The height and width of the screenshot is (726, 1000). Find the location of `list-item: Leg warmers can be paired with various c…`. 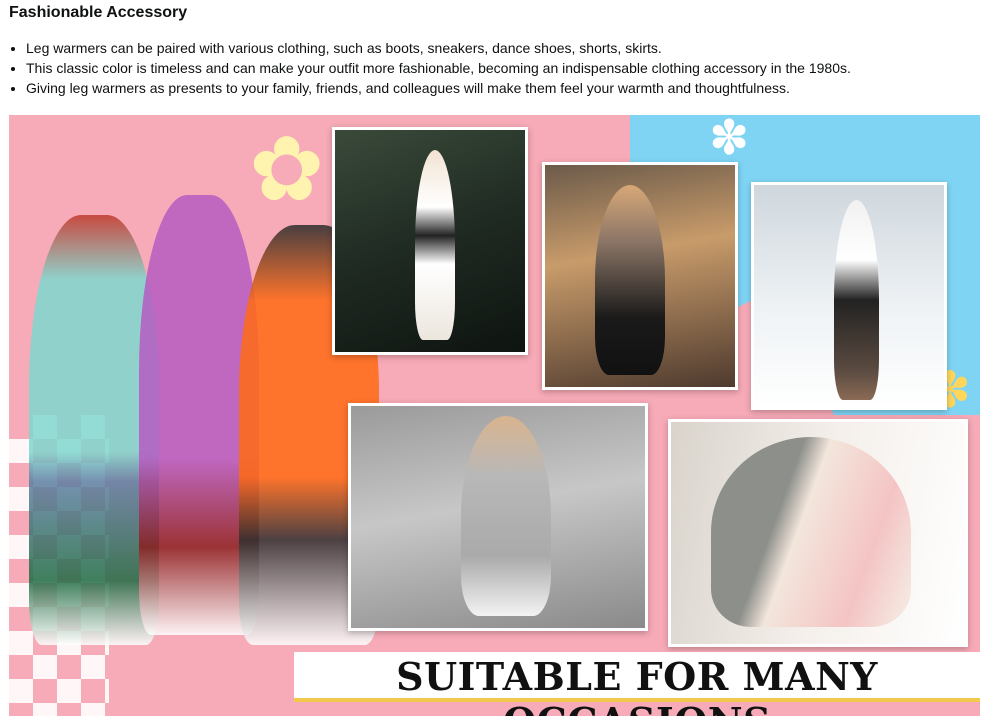

list-item: Leg warmers can be paired with various c… is located at coordinates (513, 48).